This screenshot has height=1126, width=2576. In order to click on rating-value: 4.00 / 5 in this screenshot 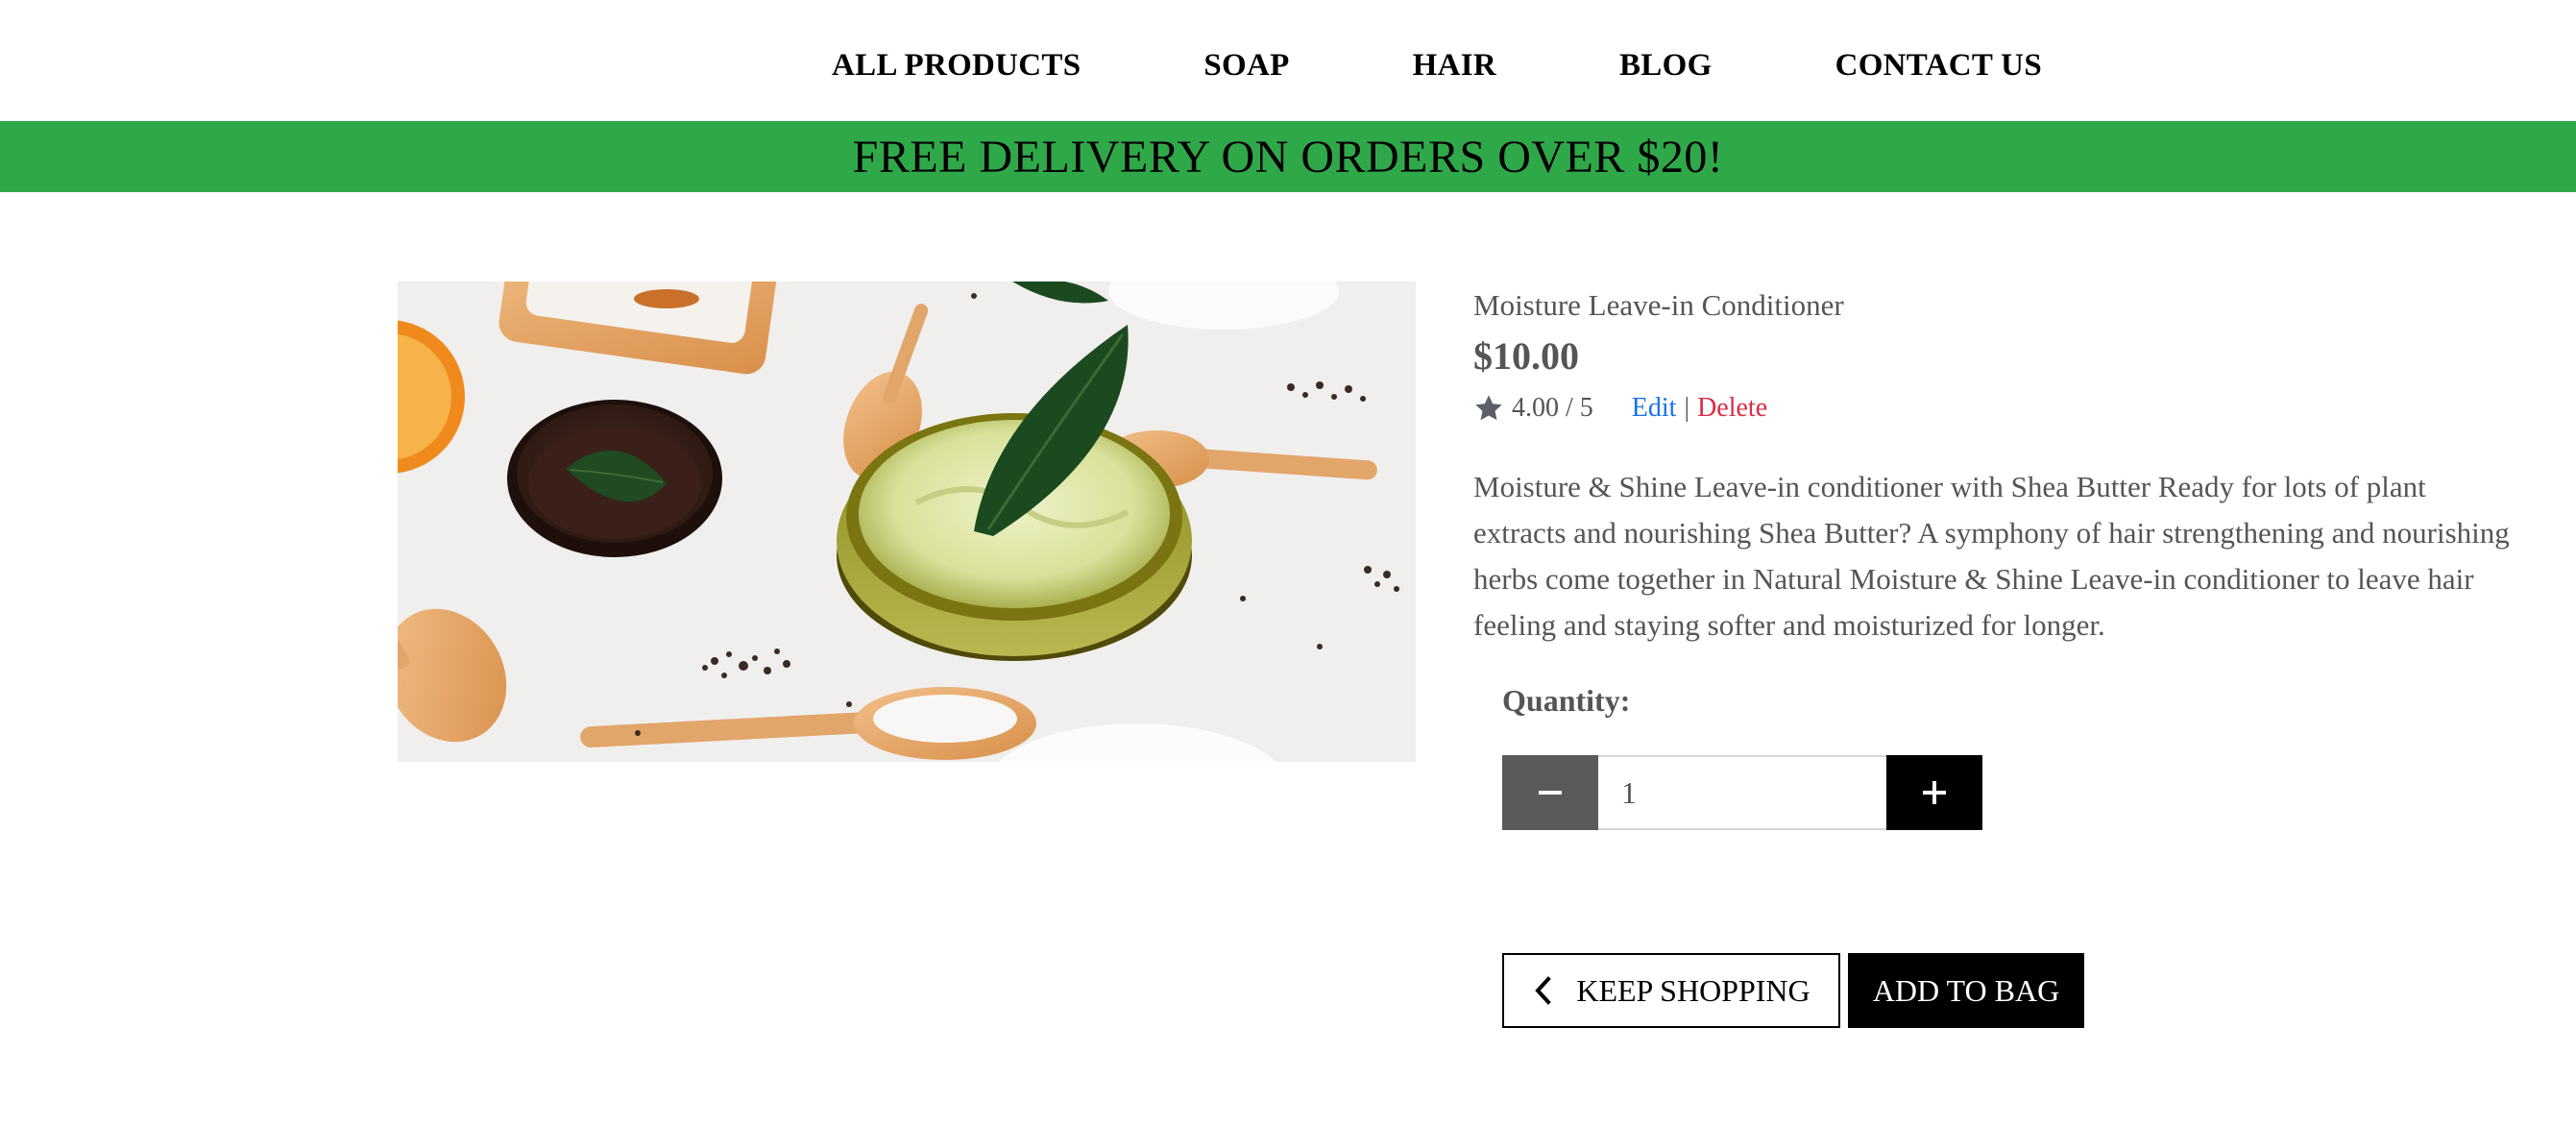, I will do `click(1553, 408)`.